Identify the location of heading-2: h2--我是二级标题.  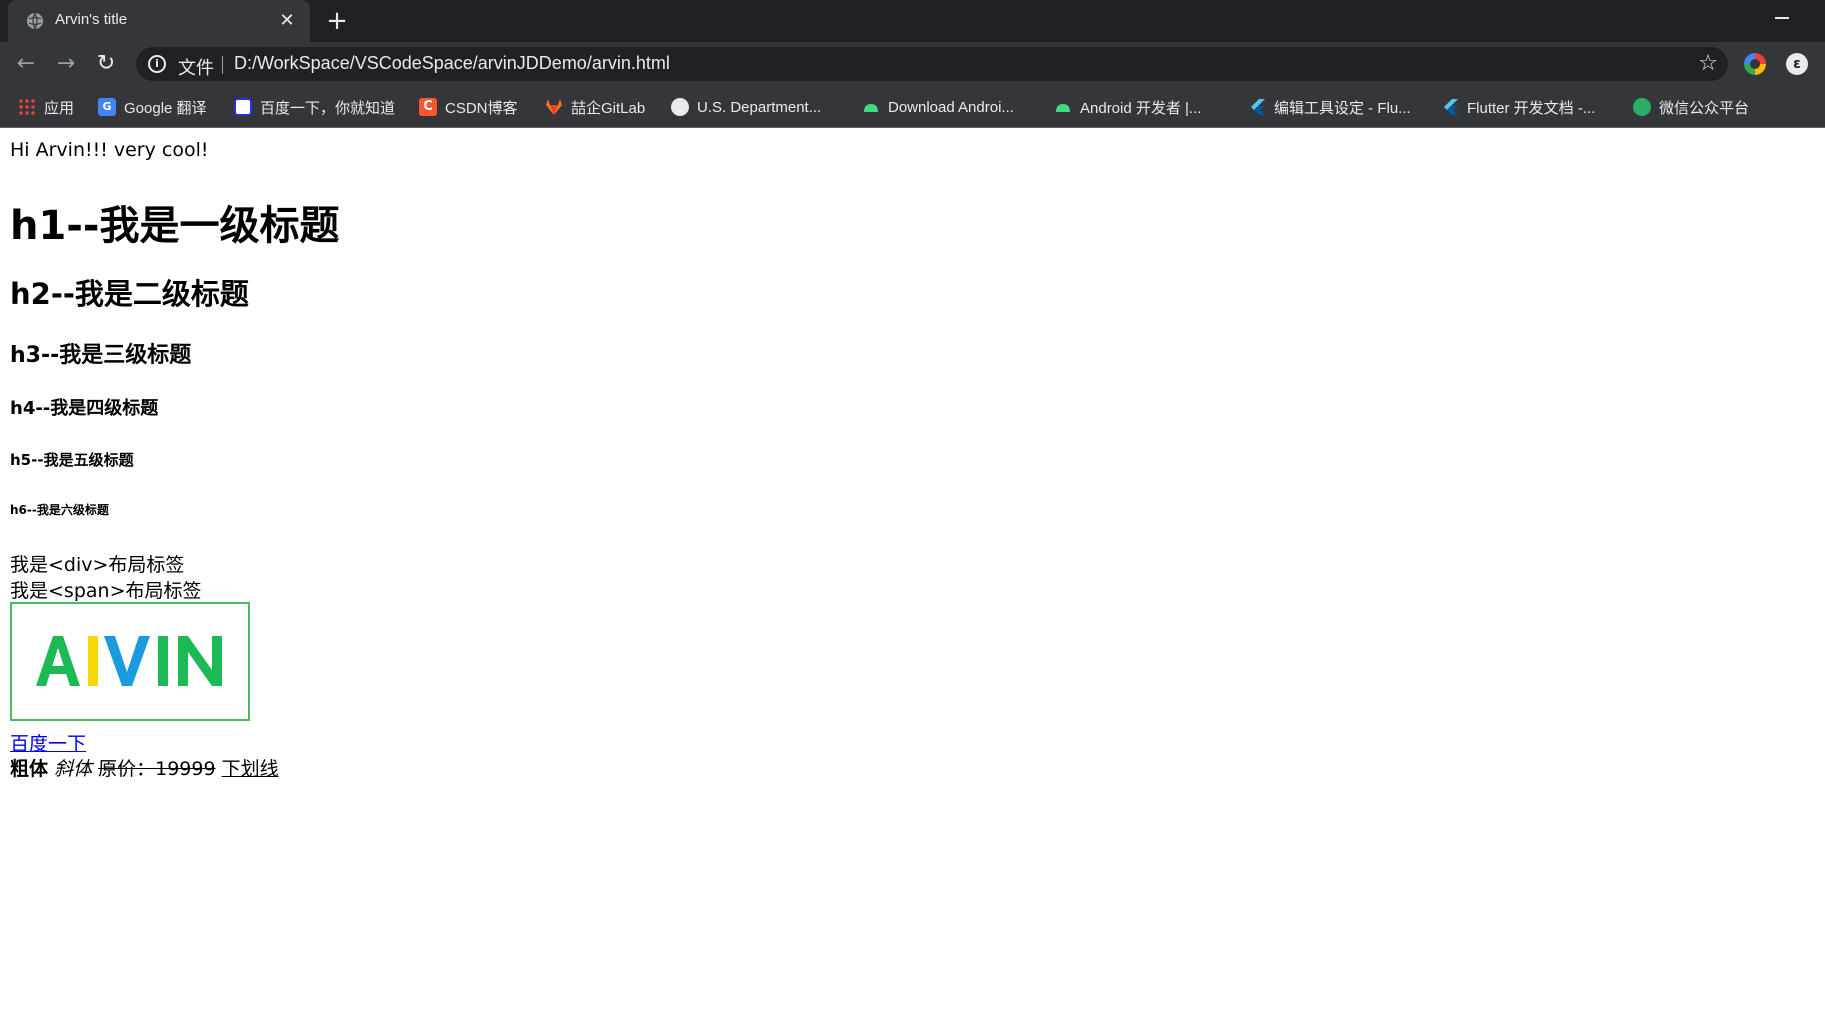
(129, 294).